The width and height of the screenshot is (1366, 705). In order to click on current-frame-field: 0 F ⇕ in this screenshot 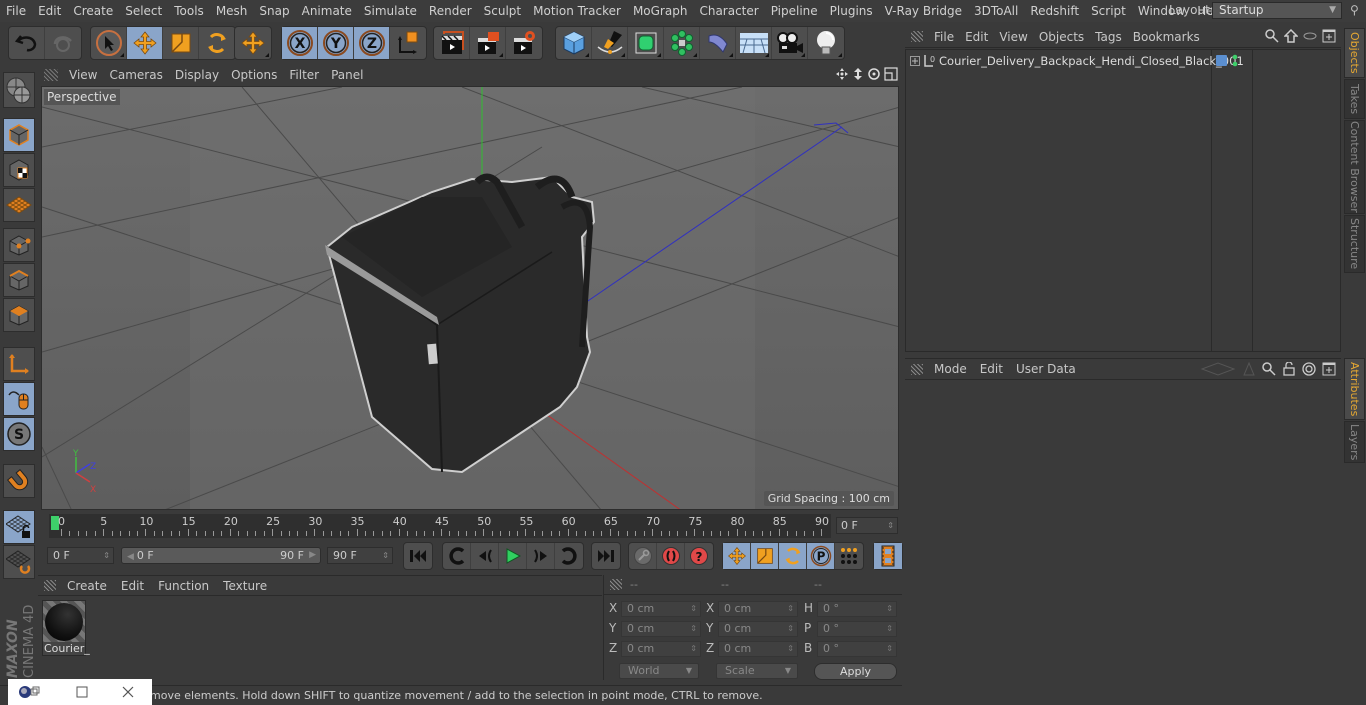, I will do `click(867, 525)`.